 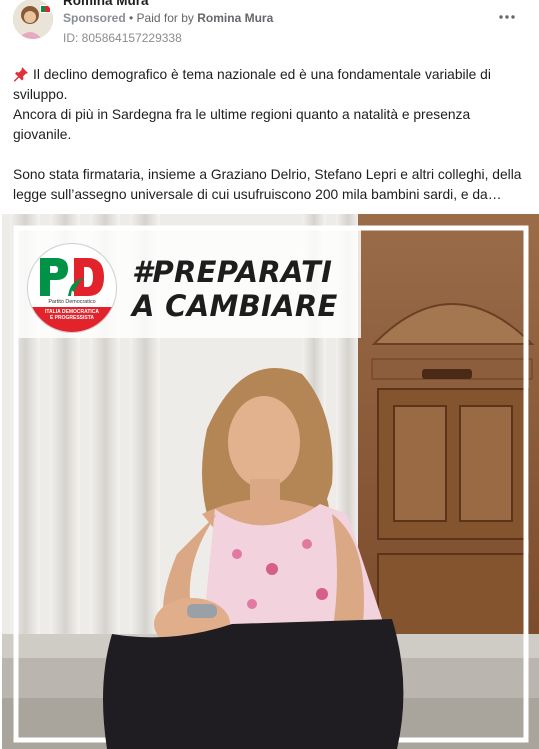 I want to click on campaign-hashtag: #PREPARATI A CAMBIARE, so click(x=247, y=289).